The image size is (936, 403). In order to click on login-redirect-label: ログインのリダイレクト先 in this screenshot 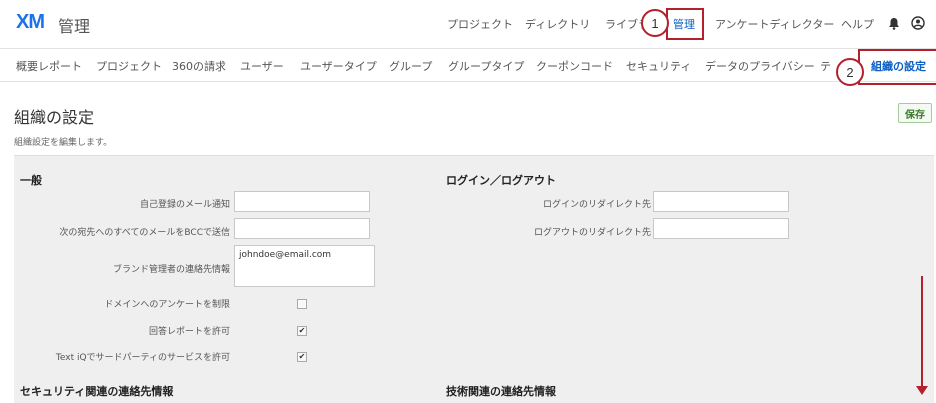, I will do `click(596, 205)`.